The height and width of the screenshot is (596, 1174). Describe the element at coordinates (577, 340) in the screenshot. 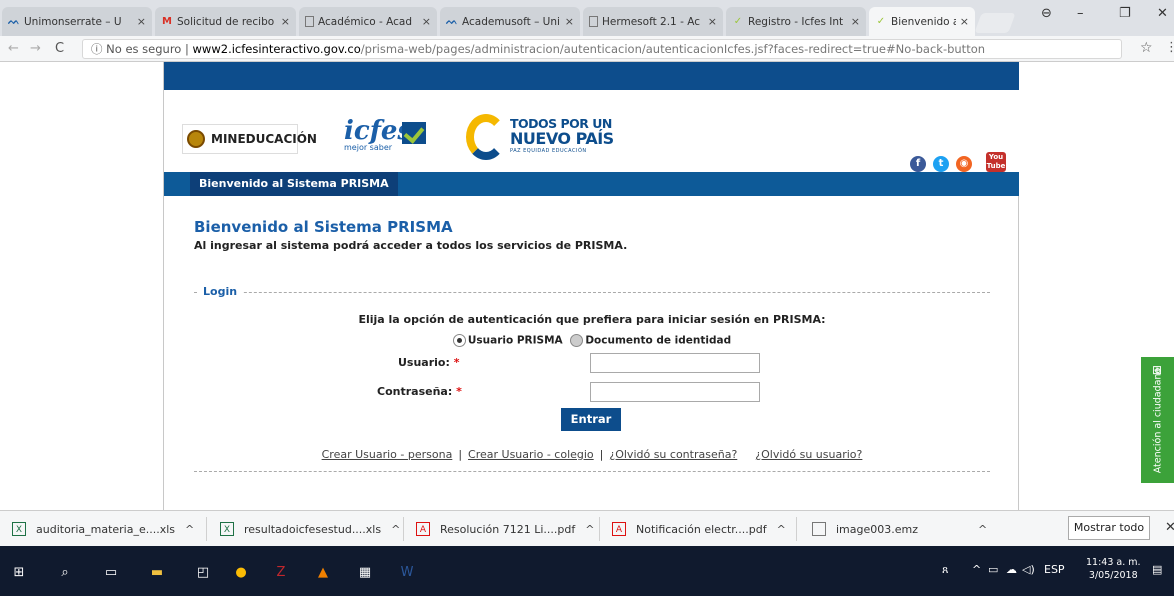

I see `radio-documento-identidad` at that location.